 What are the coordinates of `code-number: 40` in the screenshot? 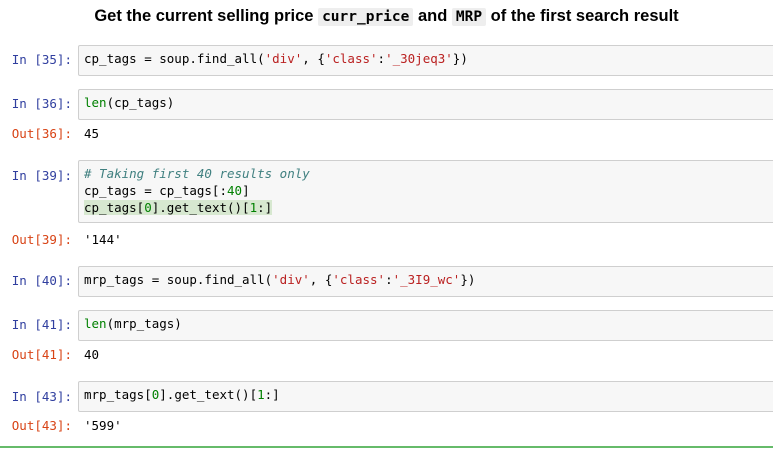 It's located at (235, 190).